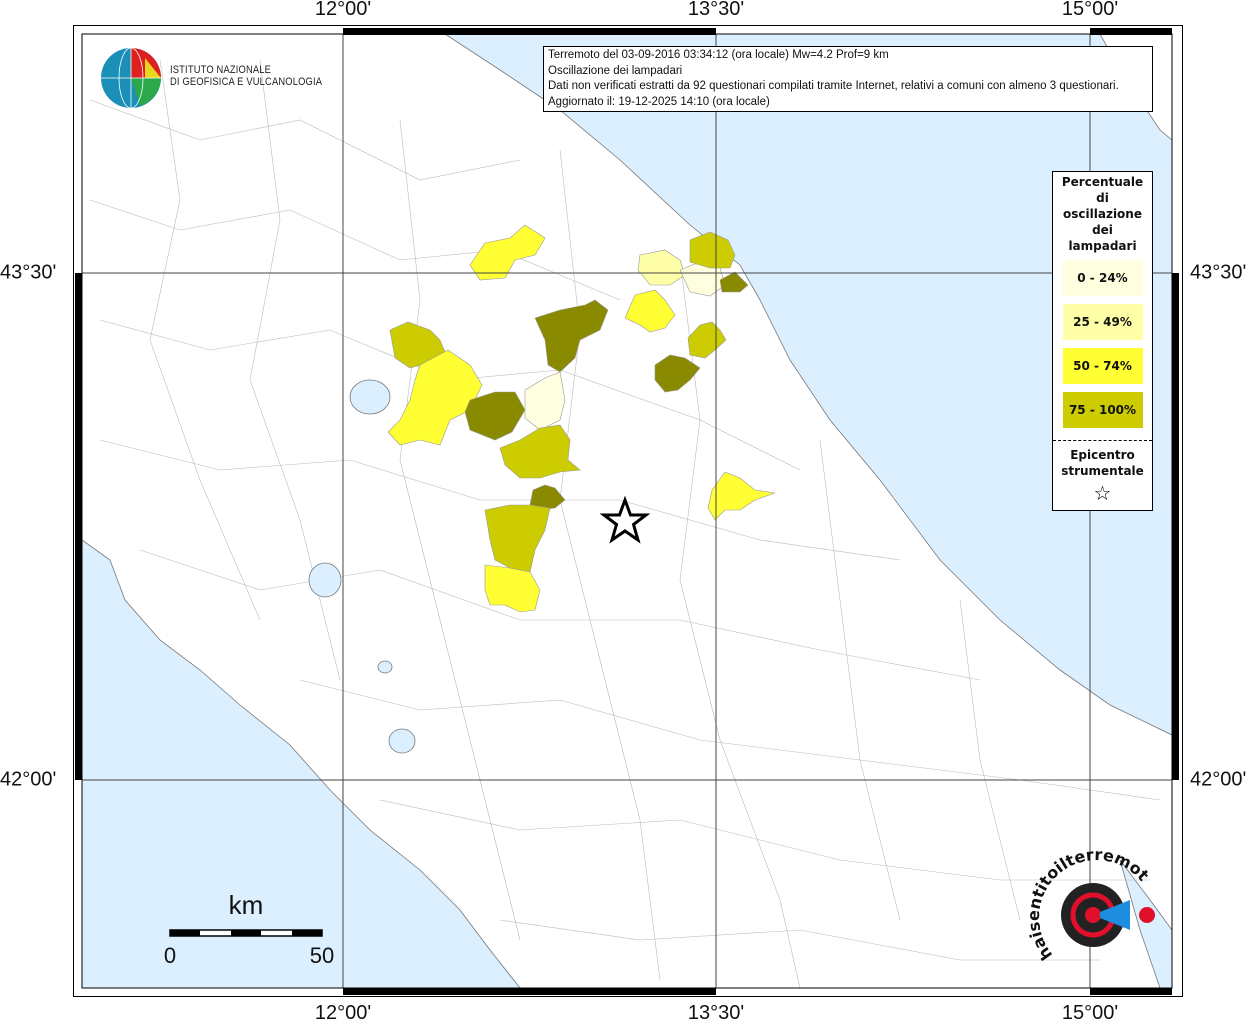  I want to click on legend-title-line: Percentuale, so click(1102, 182).